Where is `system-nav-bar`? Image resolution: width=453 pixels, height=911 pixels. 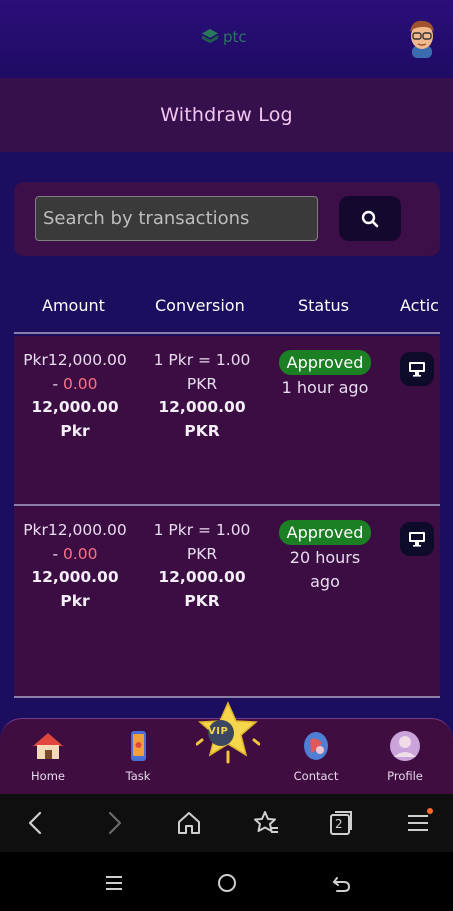
system-nav-bar is located at coordinates (226, 881).